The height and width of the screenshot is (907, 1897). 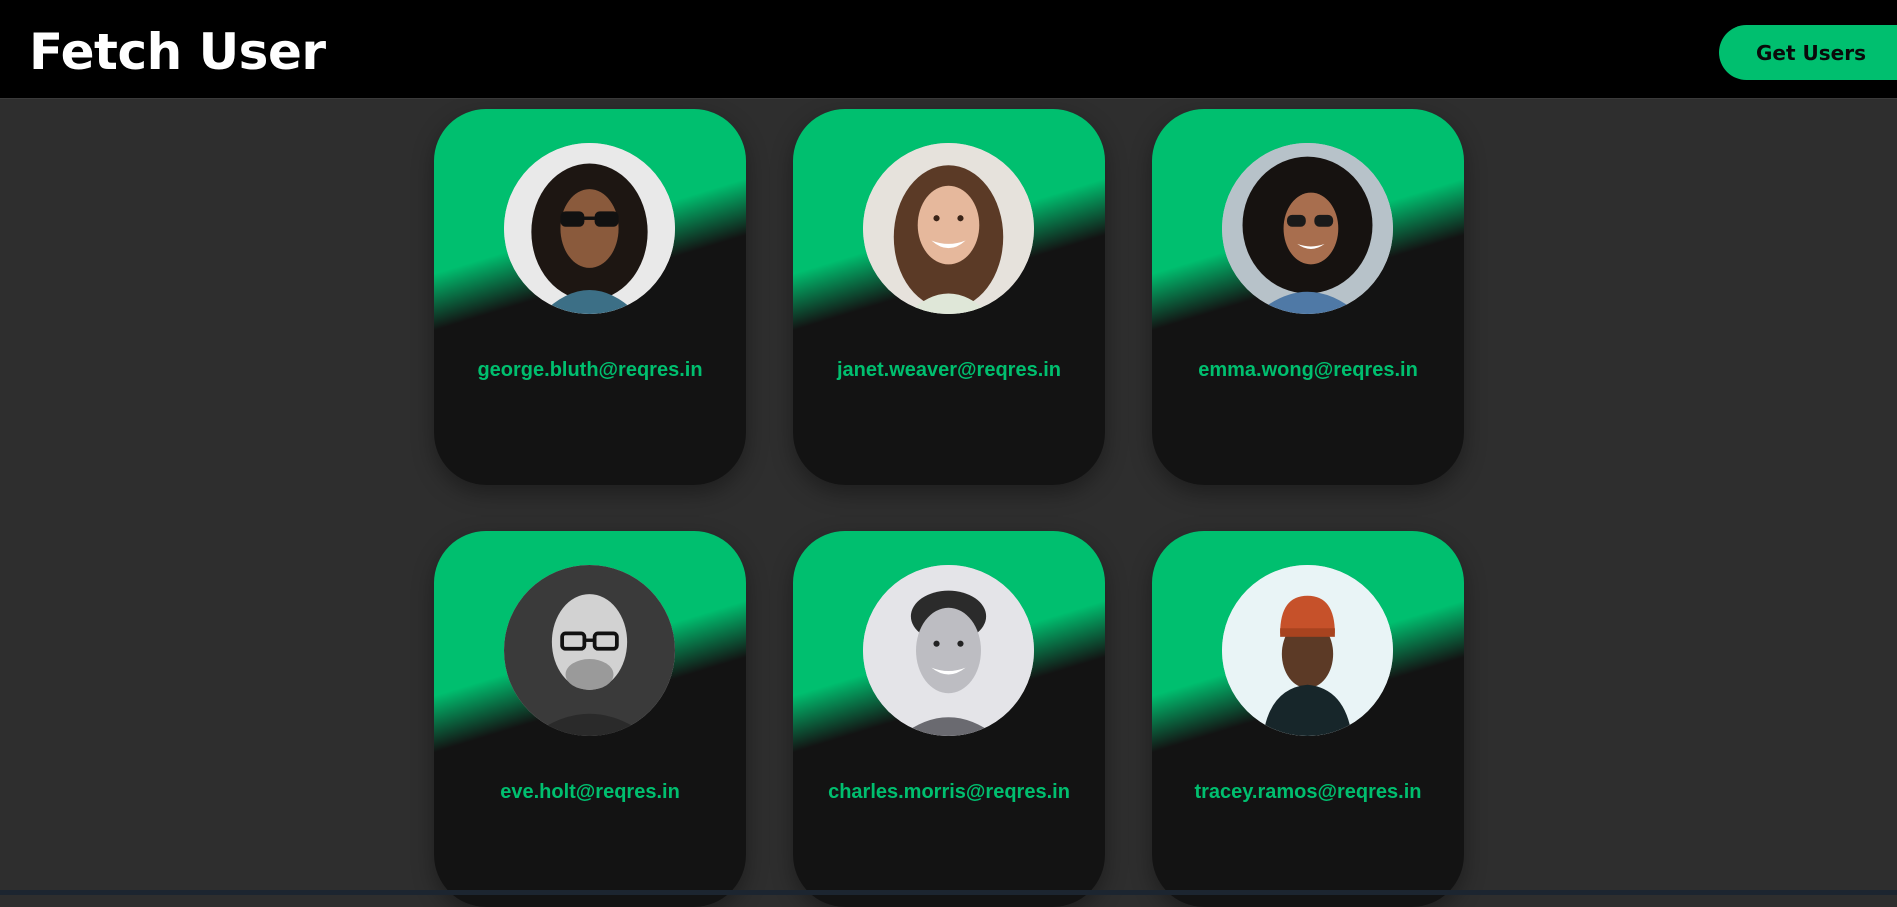 I want to click on user-card: eve.holt@reqres.in, so click(x=590, y=719).